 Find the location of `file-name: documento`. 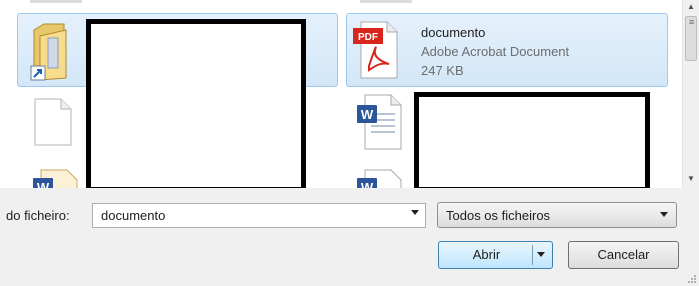

file-name: documento is located at coordinates (453, 32).